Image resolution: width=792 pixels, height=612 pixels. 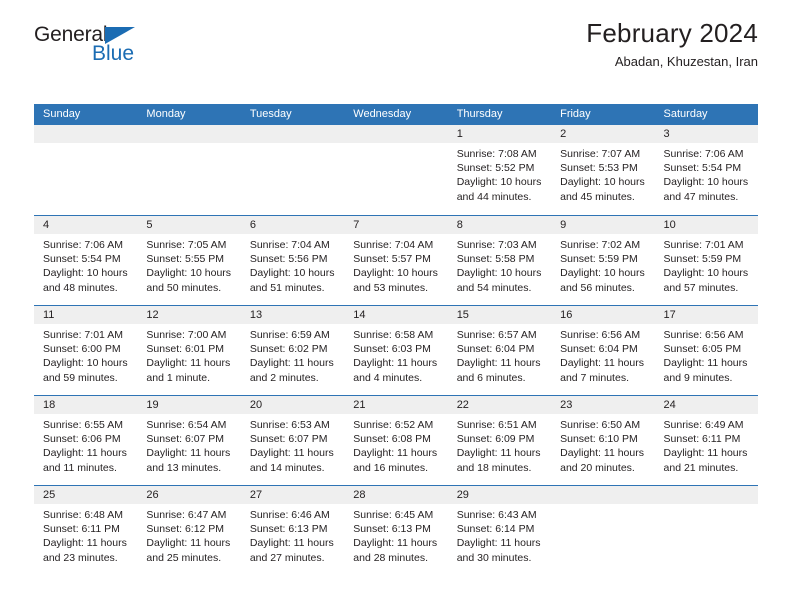 I want to click on day-number-band: 21, so click(x=396, y=405).